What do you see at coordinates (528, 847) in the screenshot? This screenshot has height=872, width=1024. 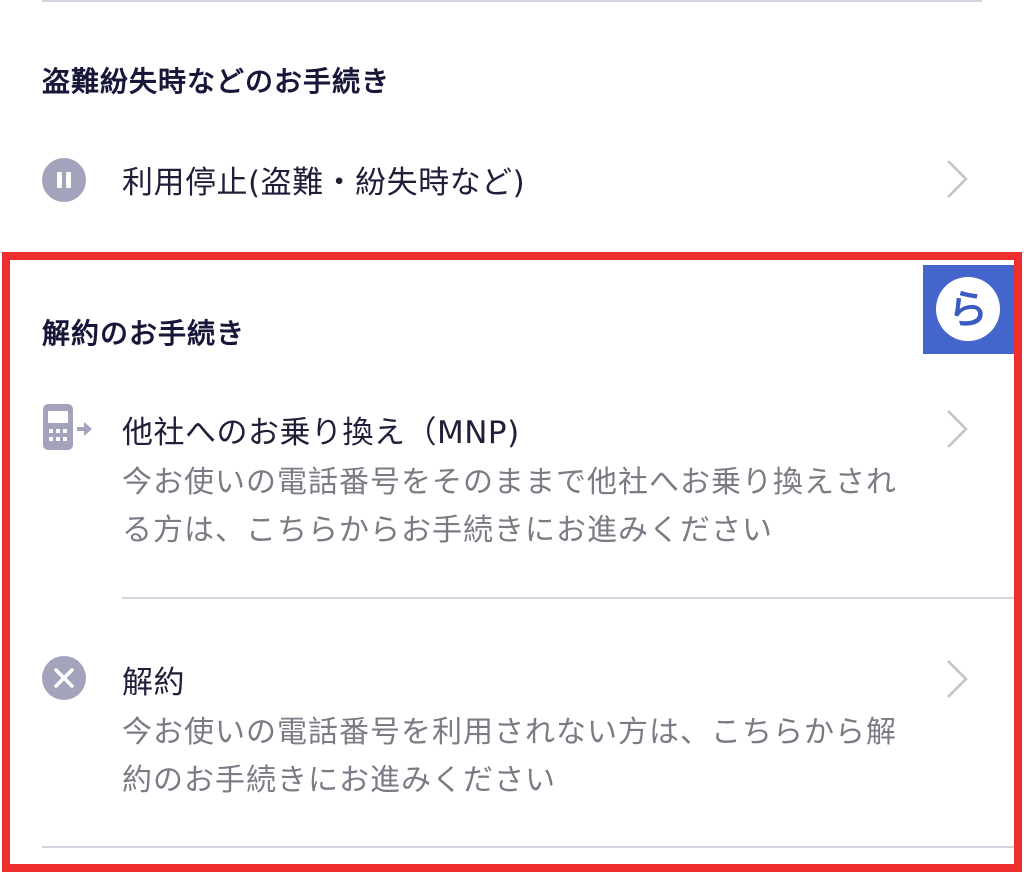 I see `bottom-divider` at bounding box center [528, 847].